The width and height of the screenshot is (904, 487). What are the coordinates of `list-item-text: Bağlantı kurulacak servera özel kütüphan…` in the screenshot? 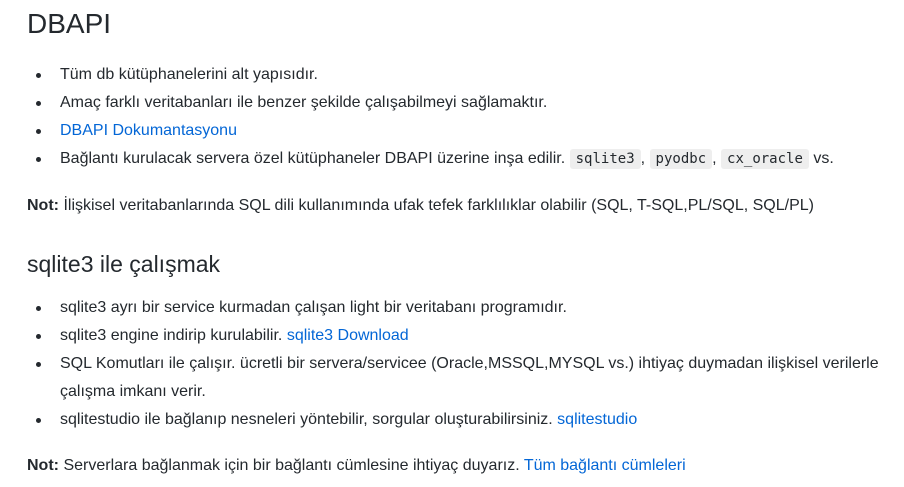 It's located at (313, 158).